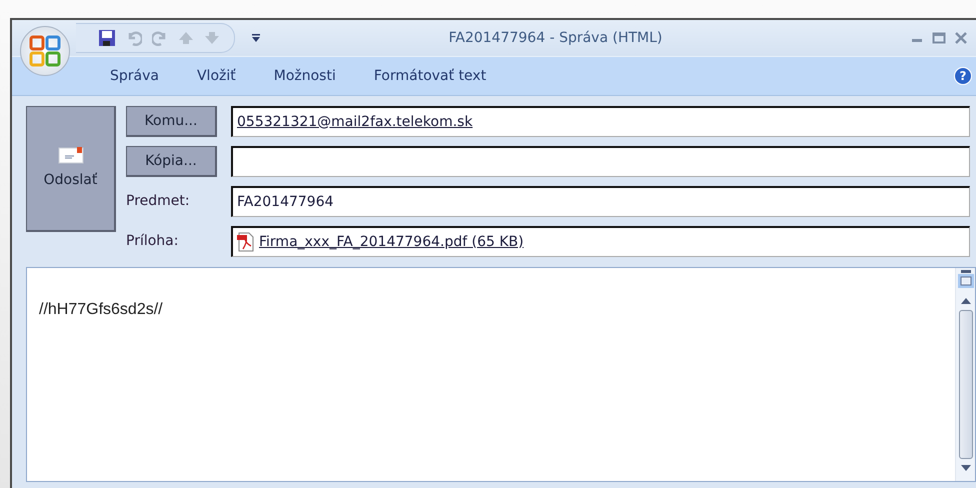 The height and width of the screenshot is (488, 976). I want to click on field-label: Predmet:, so click(158, 201).